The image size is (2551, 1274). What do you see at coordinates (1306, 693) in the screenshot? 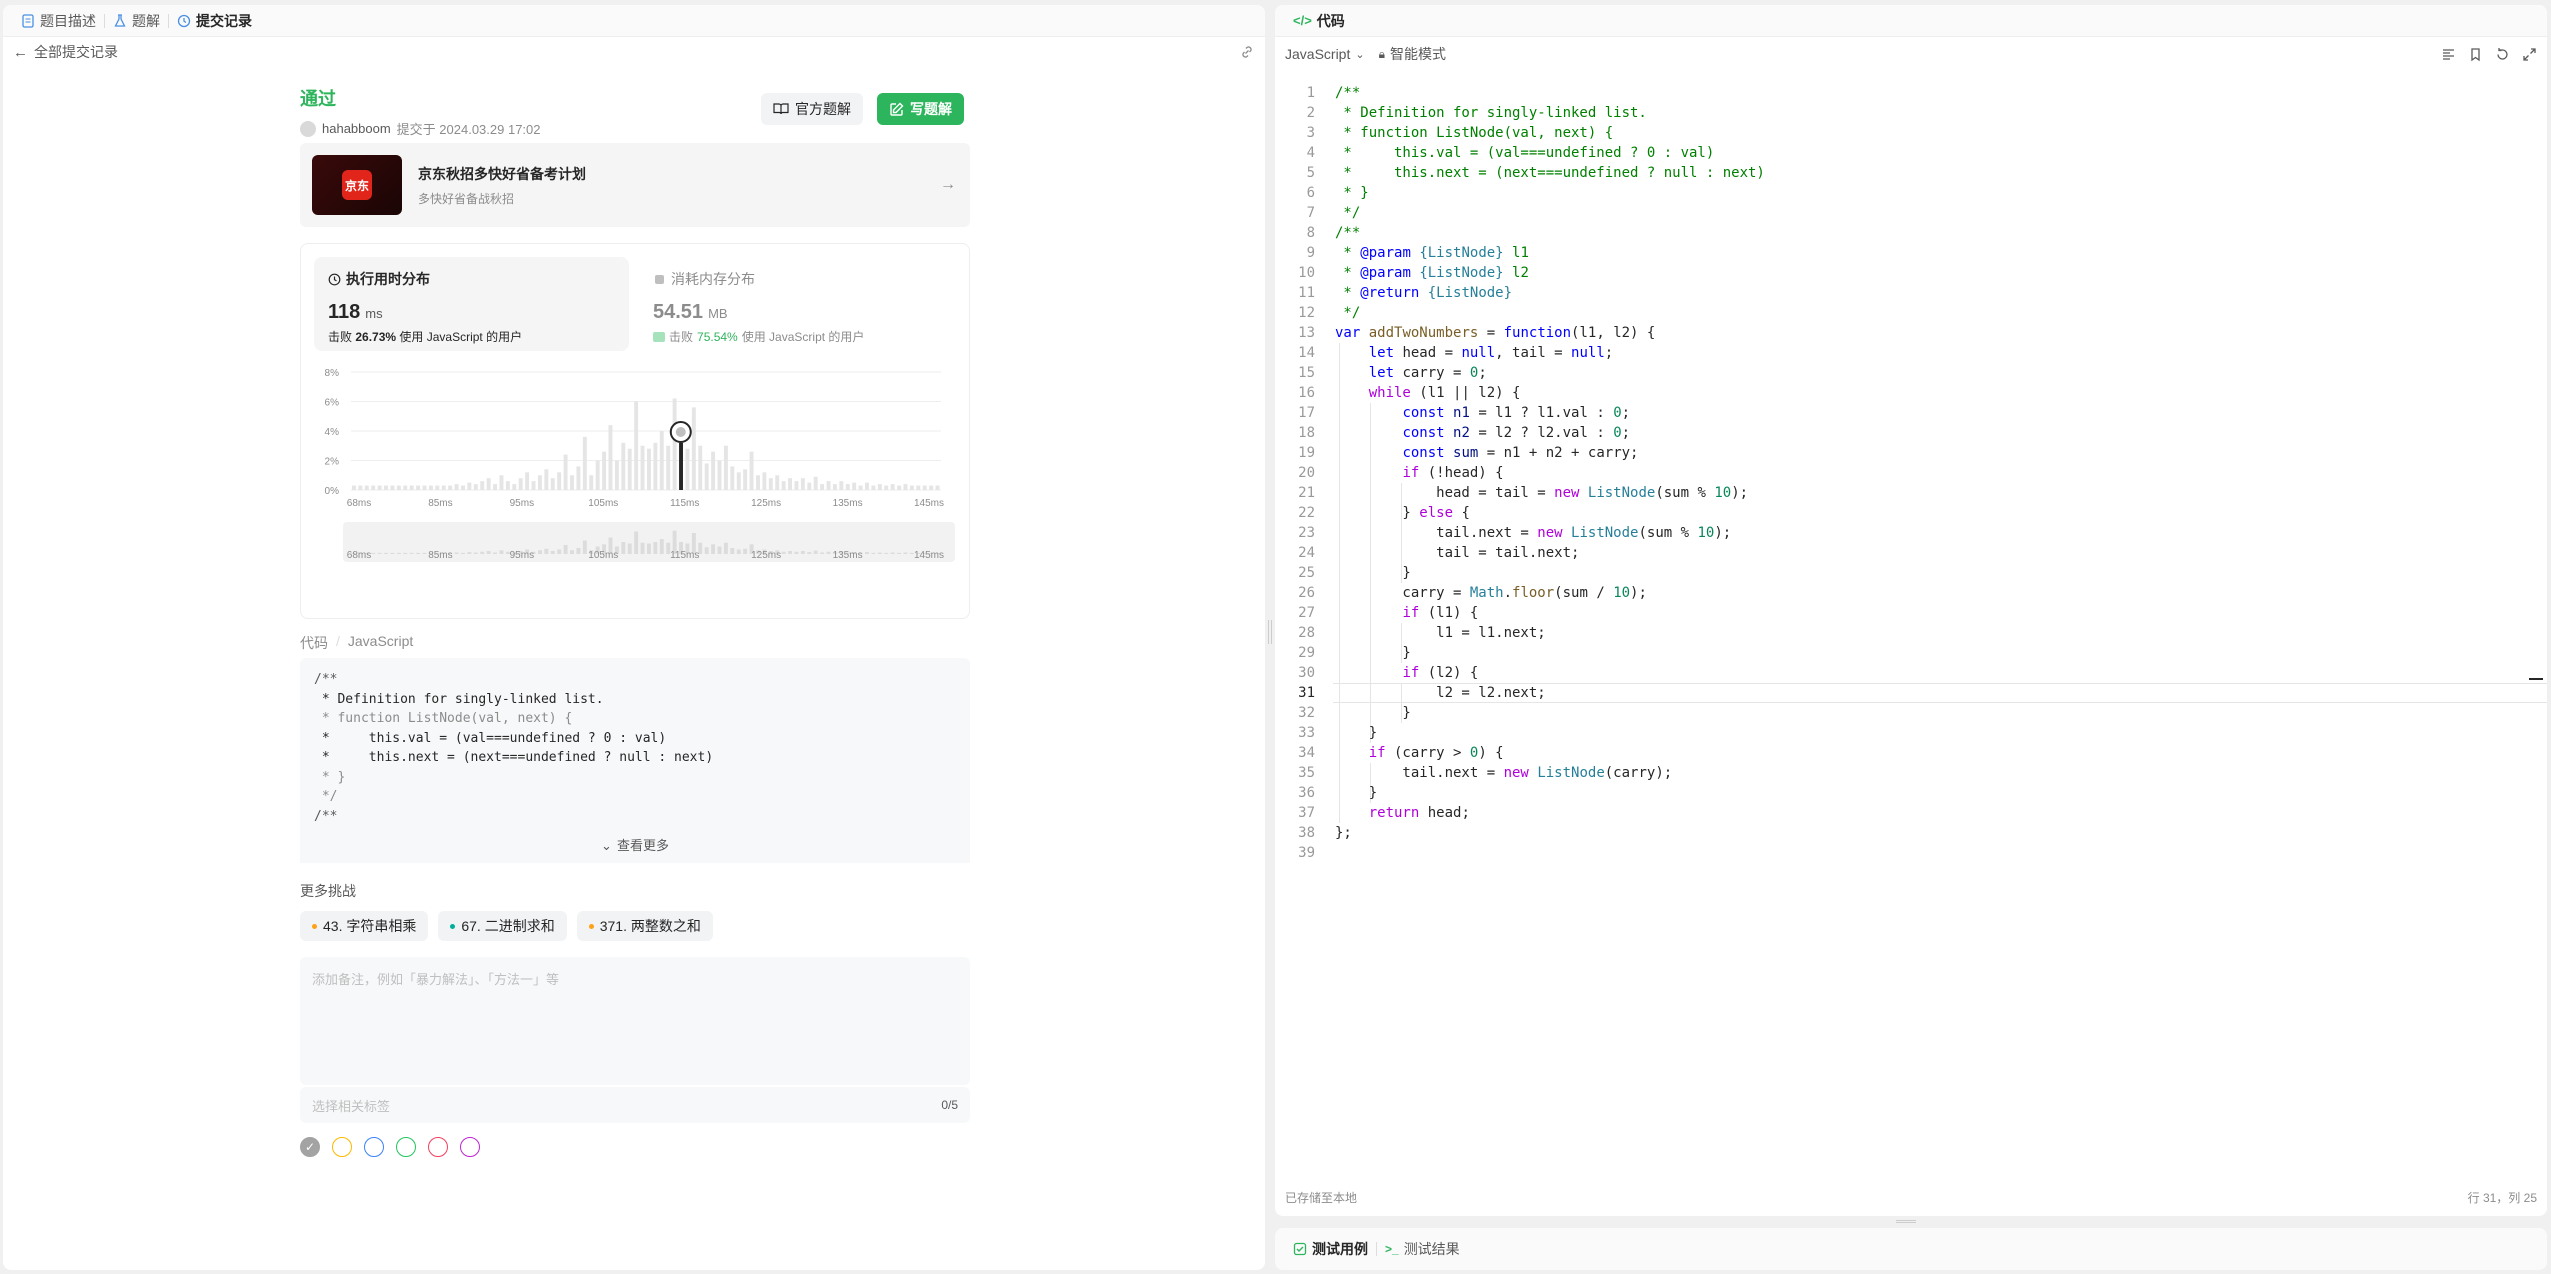
I see `line-number: 31` at bounding box center [1306, 693].